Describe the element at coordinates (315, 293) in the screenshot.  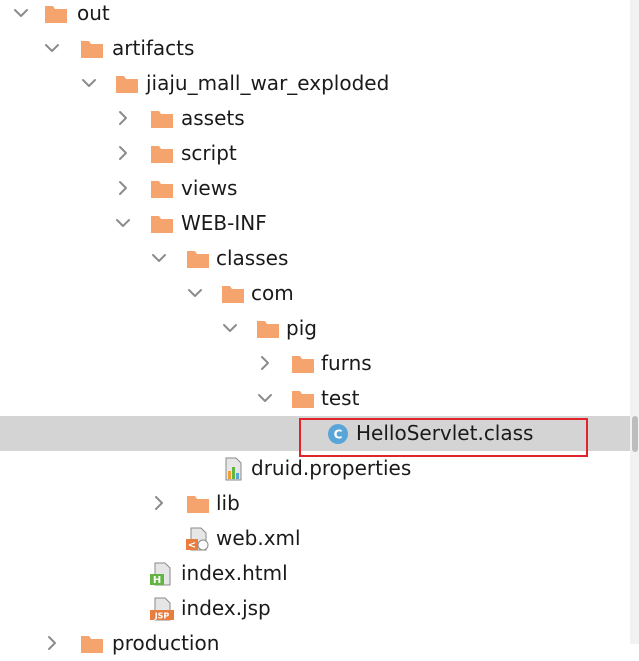
I see `tree-row-com: com` at that location.